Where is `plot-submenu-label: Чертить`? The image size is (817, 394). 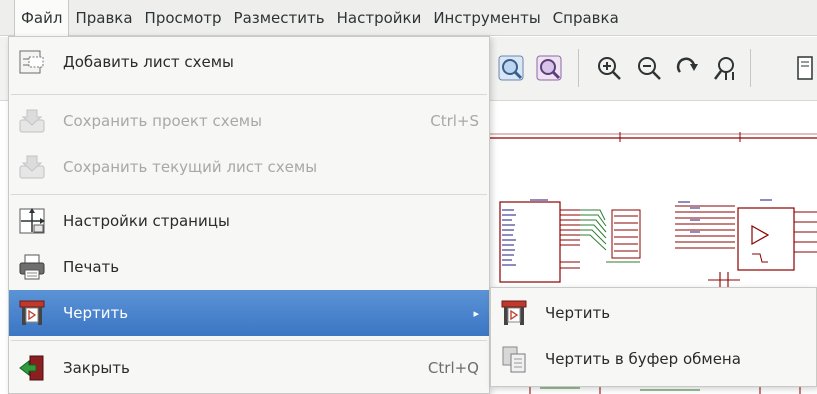
plot-submenu-label: Чертить is located at coordinates (578, 313).